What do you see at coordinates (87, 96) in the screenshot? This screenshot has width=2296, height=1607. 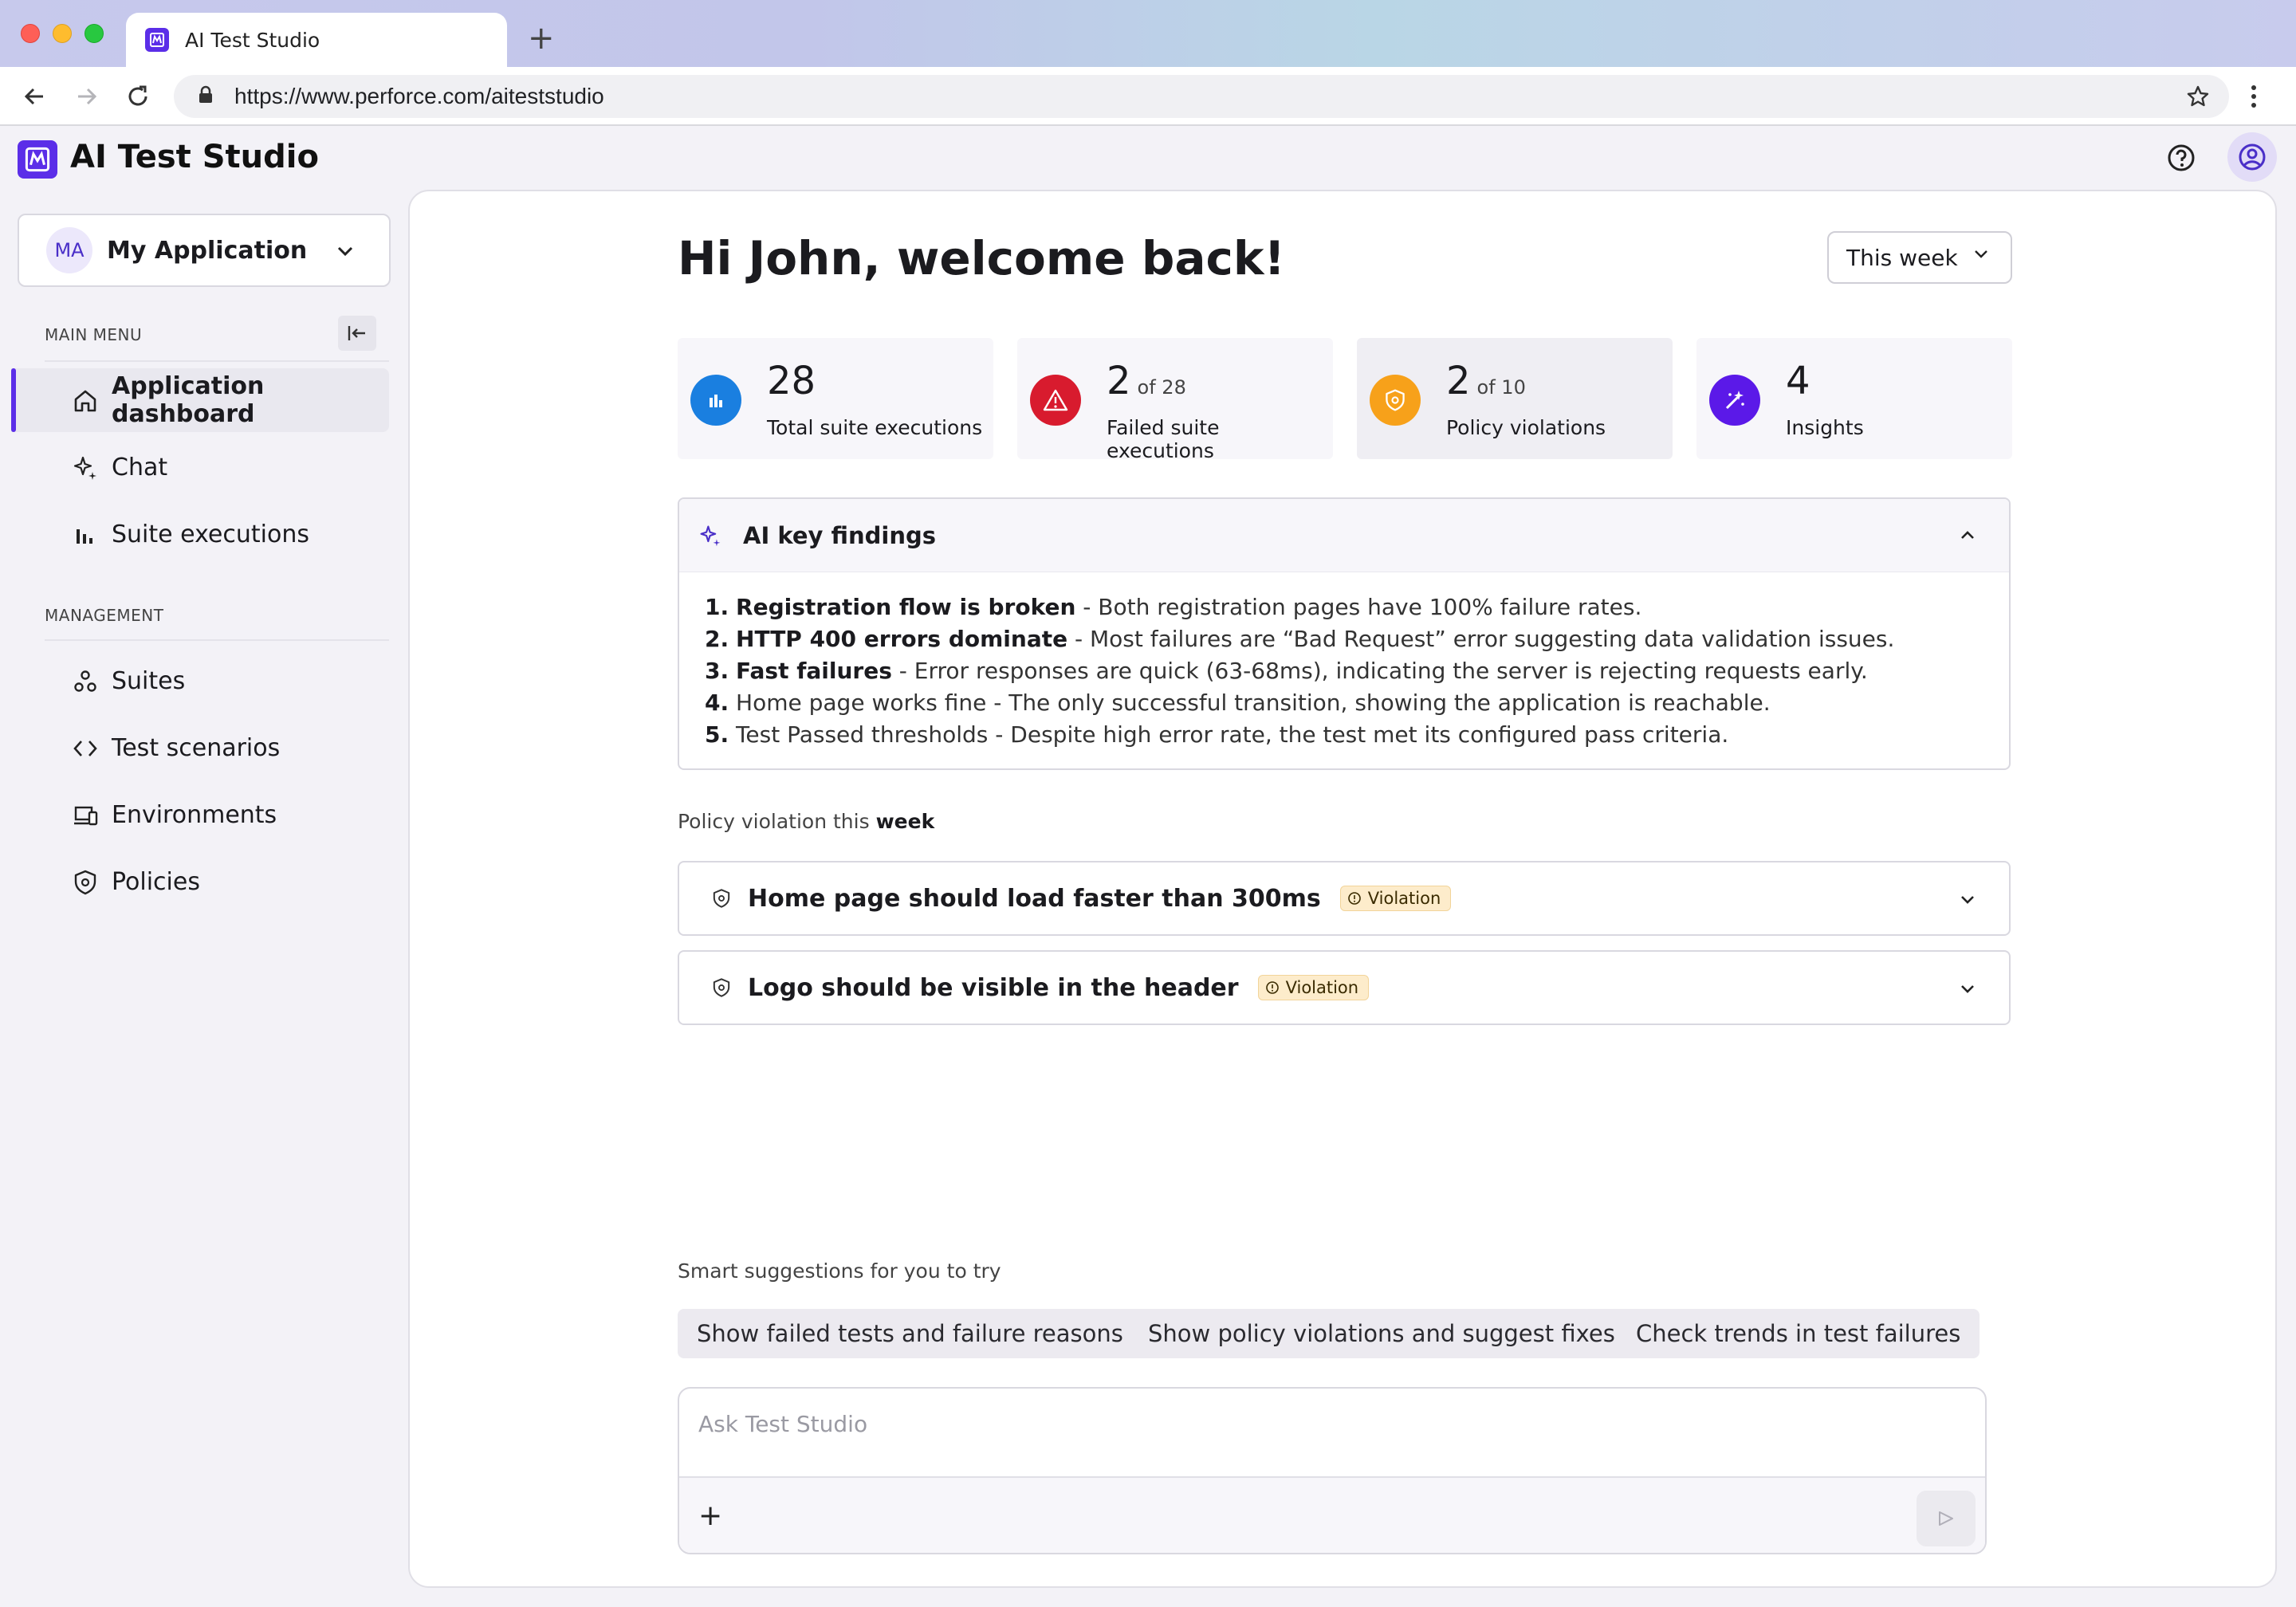 I see `forward-arrow-icon` at bounding box center [87, 96].